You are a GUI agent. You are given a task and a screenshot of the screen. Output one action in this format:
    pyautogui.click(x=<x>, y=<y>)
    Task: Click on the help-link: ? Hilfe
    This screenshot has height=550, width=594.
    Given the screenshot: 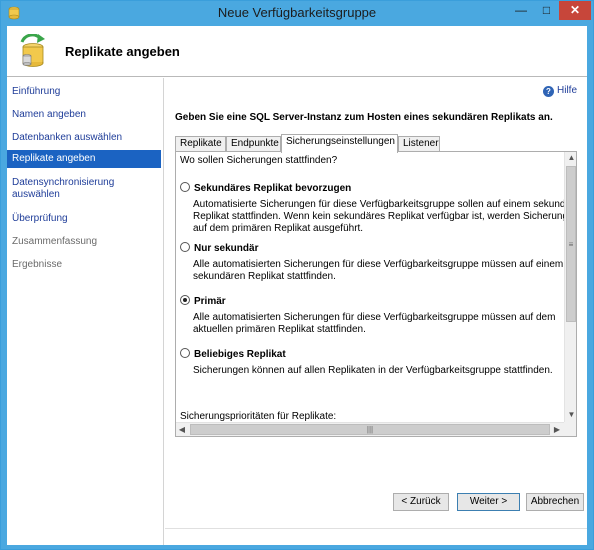 What is the action you would take?
    pyautogui.click(x=560, y=91)
    